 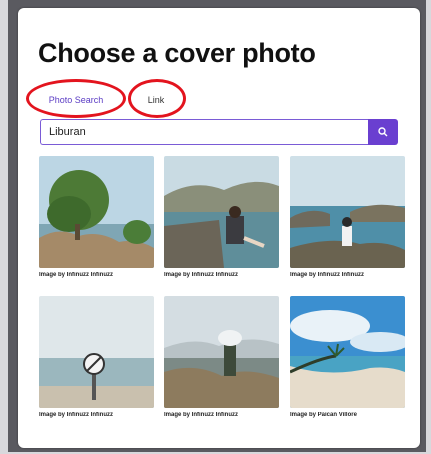 What do you see at coordinates (76, 100) in the screenshot?
I see `tab-photo-search: Photo Search` at bounding box center [76, 100].